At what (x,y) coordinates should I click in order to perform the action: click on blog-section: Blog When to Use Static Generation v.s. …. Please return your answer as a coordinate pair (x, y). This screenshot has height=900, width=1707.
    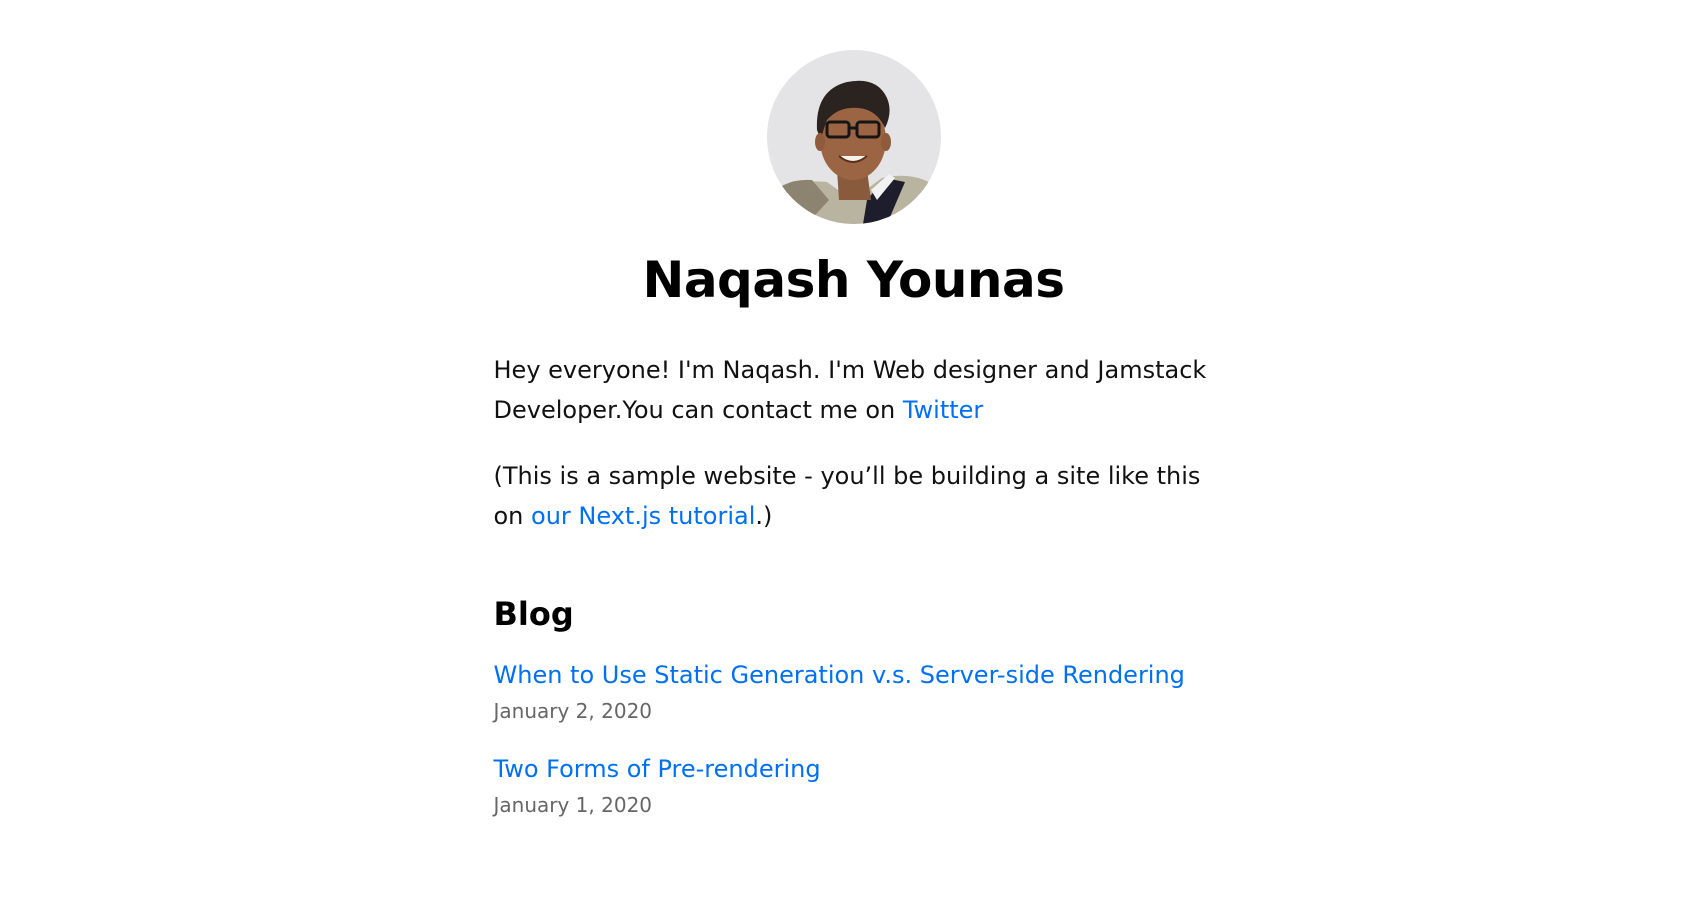
    Looking at the image, I should click on (854, 706).